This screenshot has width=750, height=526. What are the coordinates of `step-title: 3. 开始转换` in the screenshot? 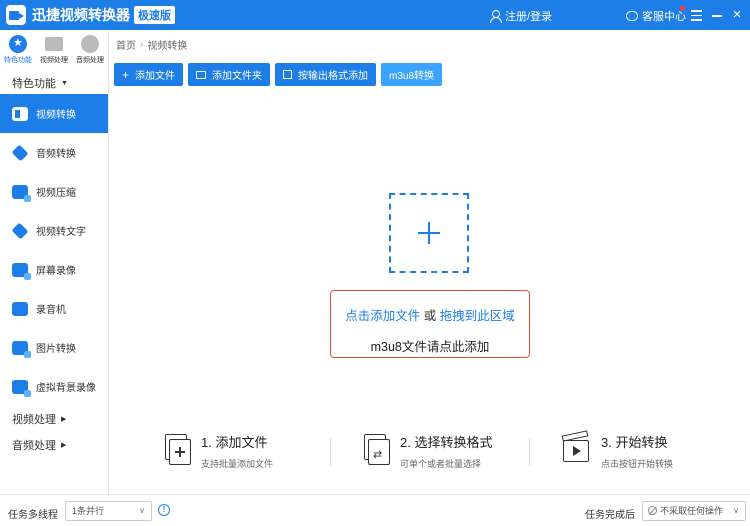 It's located at (634, 442).